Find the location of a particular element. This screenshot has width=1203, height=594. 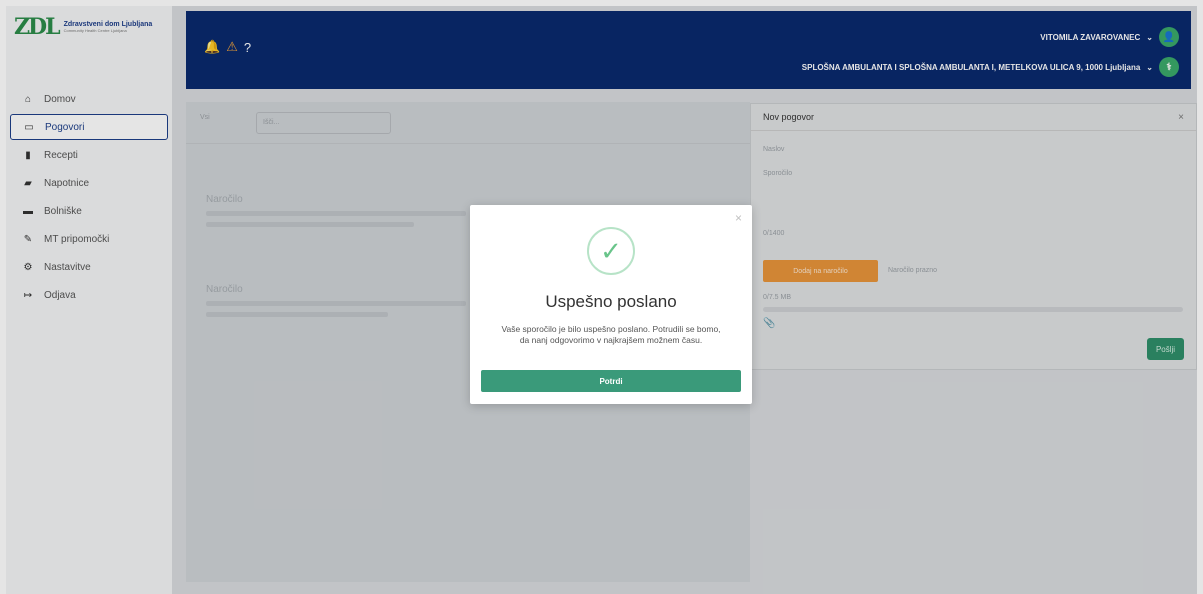

checkmark-icon: ✓ is located at coordinates (611, 251).